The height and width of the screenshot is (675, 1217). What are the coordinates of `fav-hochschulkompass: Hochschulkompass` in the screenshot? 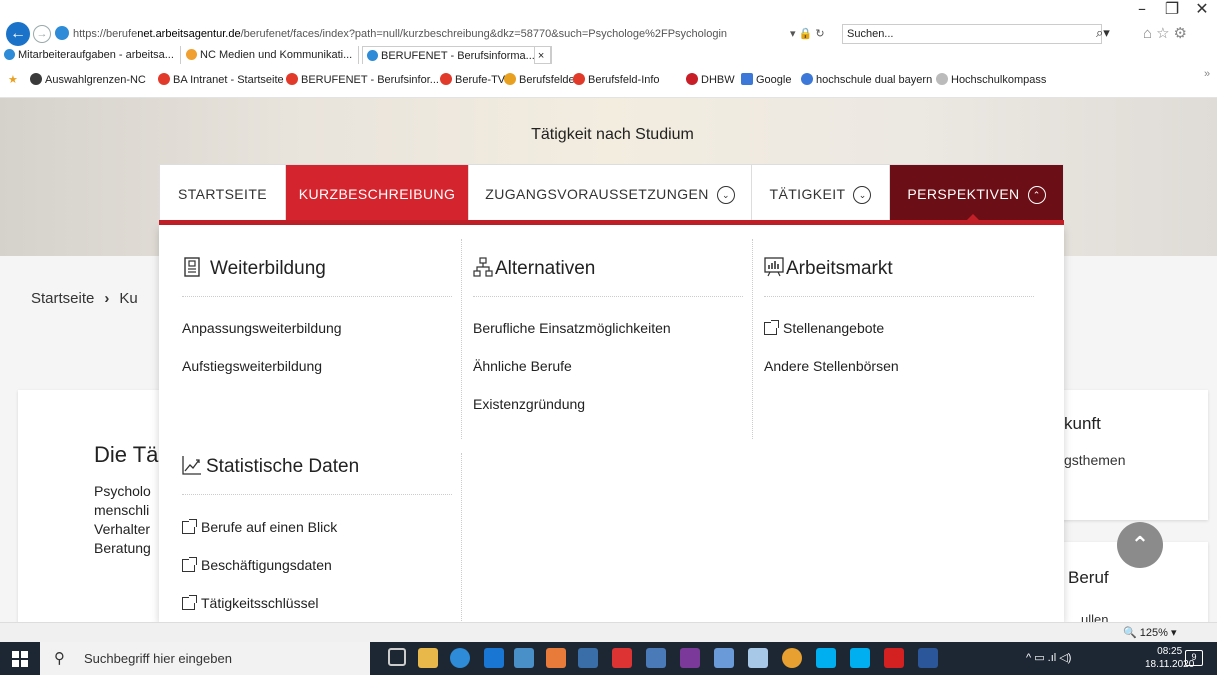 It's located at (991, 79).